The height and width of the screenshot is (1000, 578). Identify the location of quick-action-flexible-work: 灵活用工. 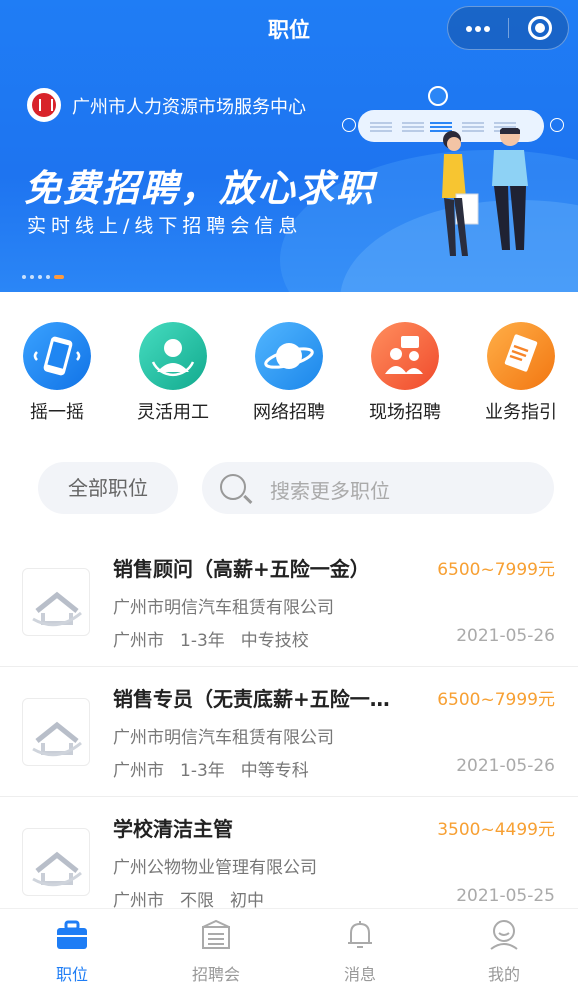
(174, 373).